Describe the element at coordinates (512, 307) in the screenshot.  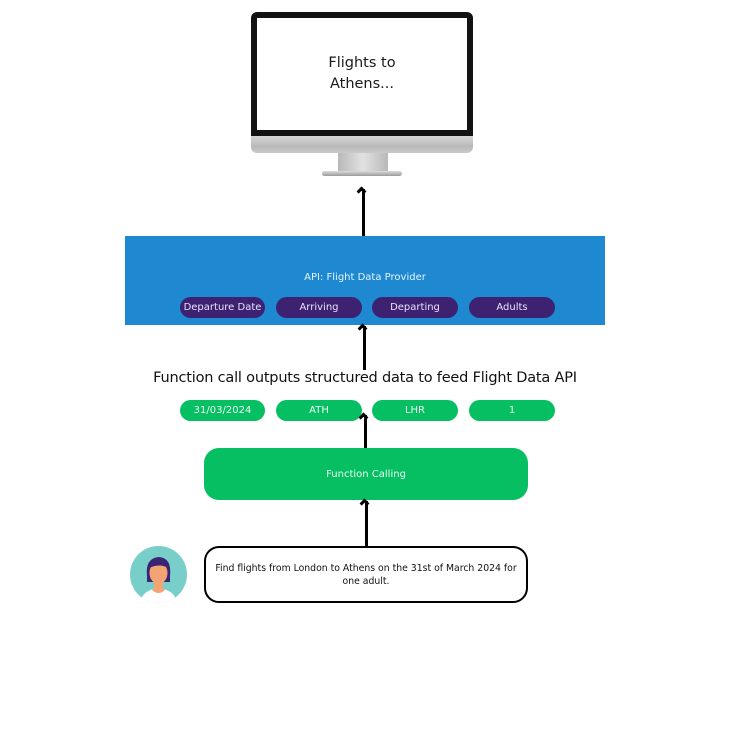
I see `api-param-adults: Adults` at that location.